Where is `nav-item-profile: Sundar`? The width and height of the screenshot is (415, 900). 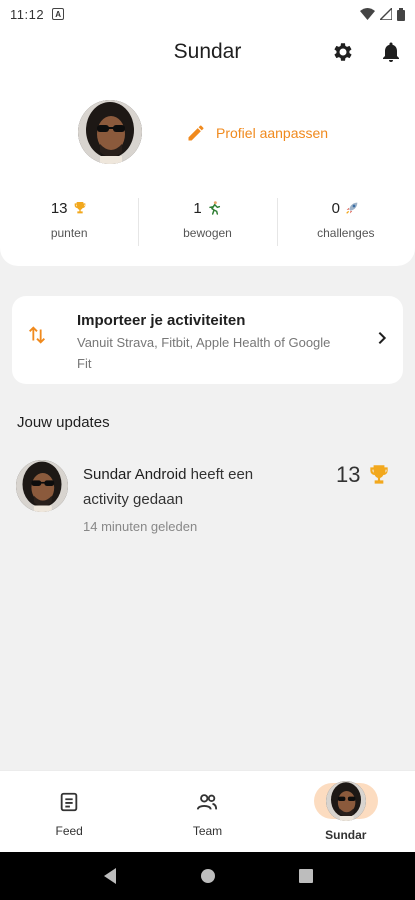 nav-item-profile: Sundar is located at coordinates (346, 811).